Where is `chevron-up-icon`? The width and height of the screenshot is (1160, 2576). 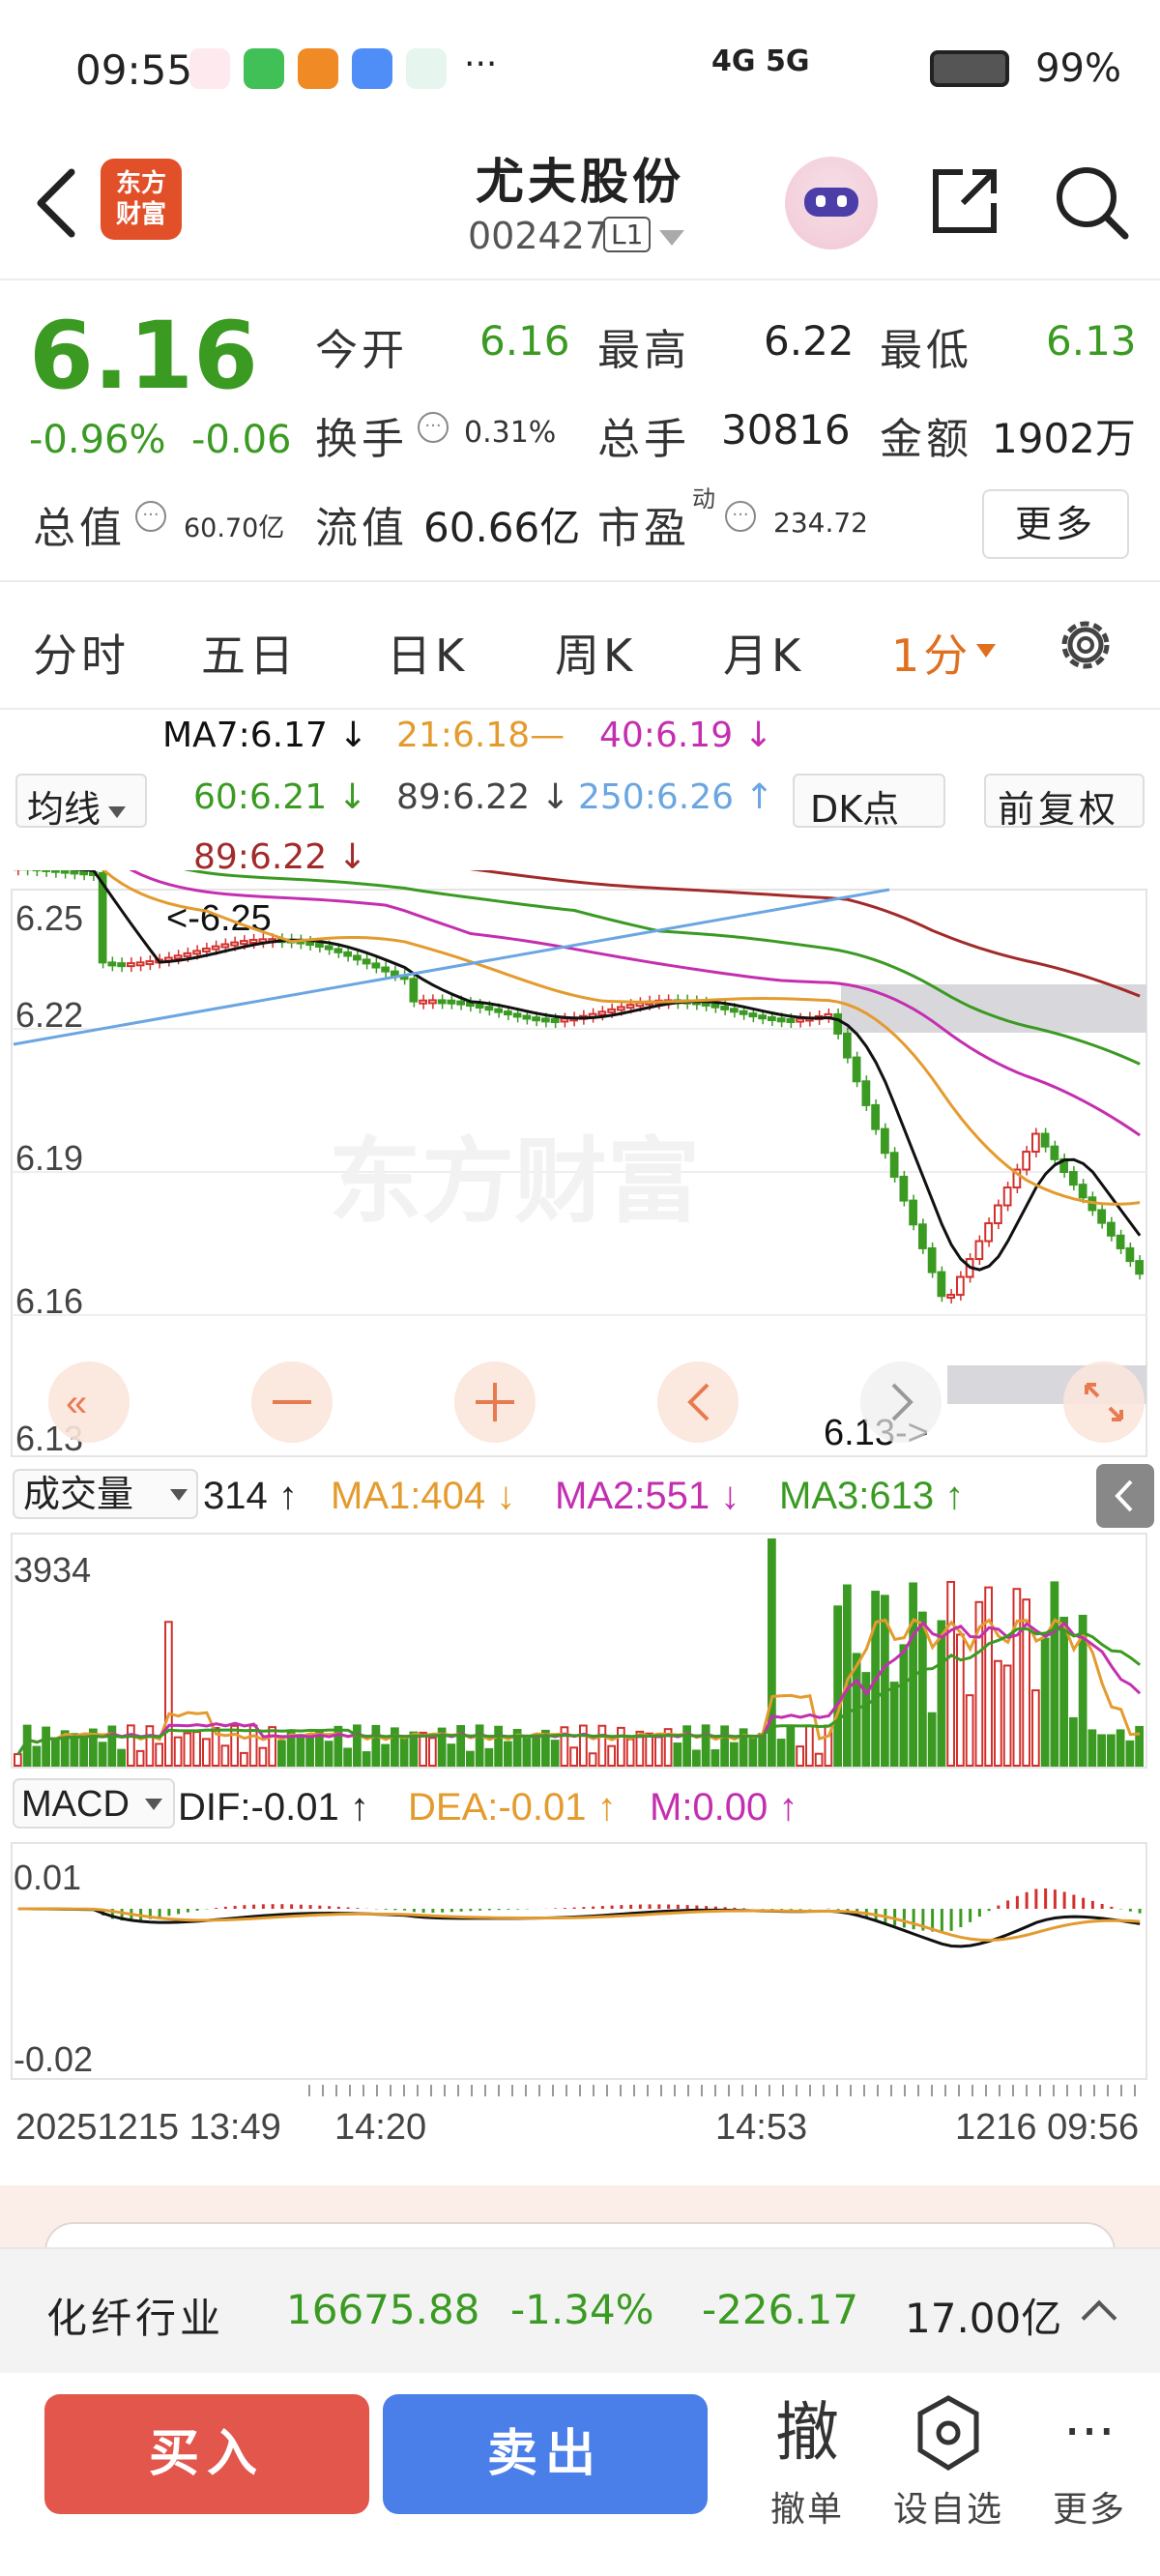 chevron-up-icon is located at coordinates (1099, 2317).